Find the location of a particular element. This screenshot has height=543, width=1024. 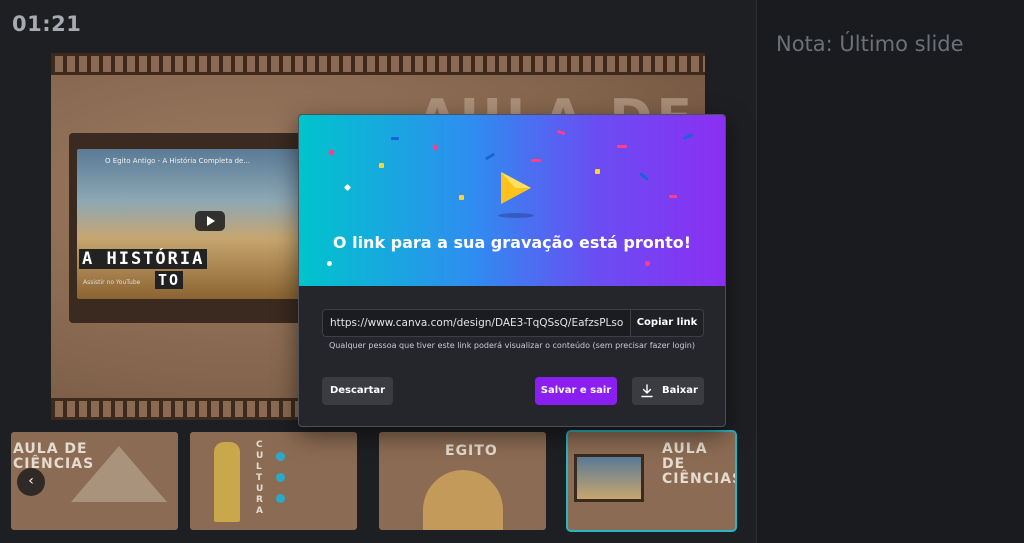

thumbnail-title: CULTURA is located at coordinates (260, 478).